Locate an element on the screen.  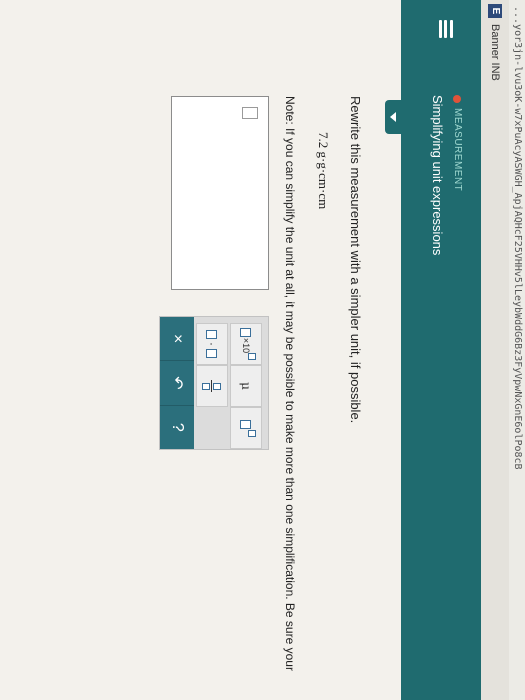
collapse-toggle is located at coordinates (393, 117).